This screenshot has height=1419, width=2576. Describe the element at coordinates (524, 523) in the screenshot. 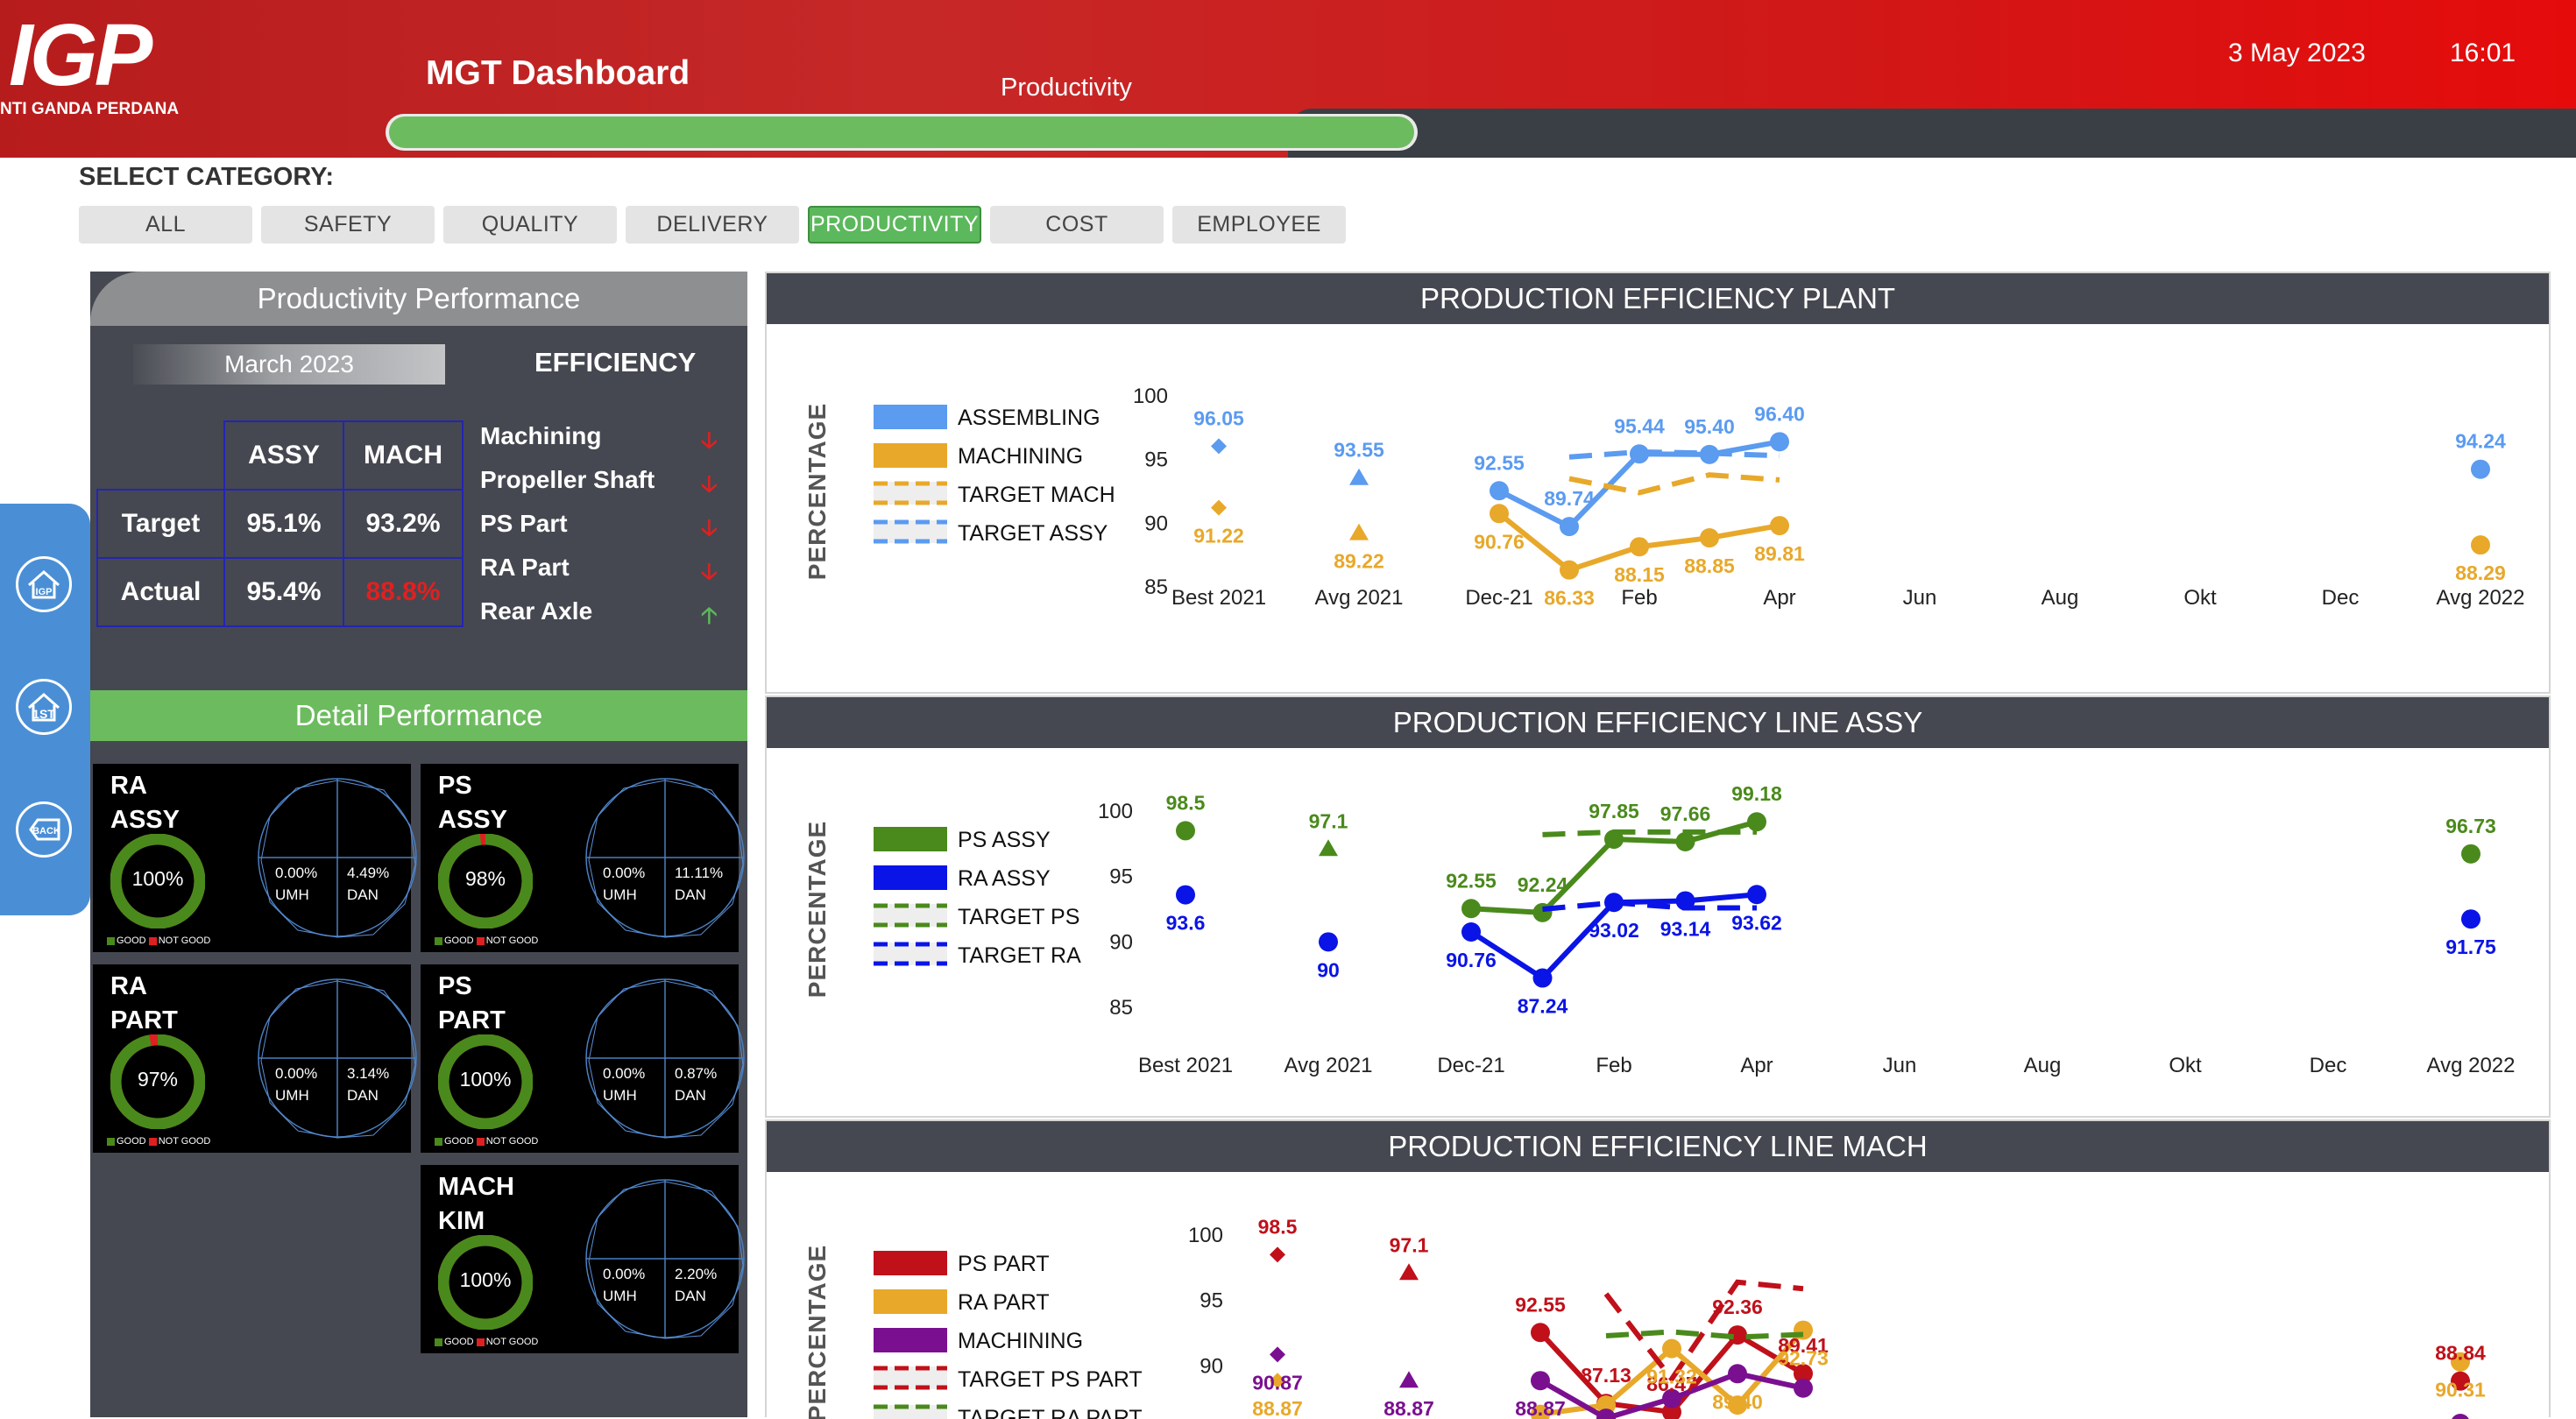

I see `line-ps-part: PS Part` at that location.